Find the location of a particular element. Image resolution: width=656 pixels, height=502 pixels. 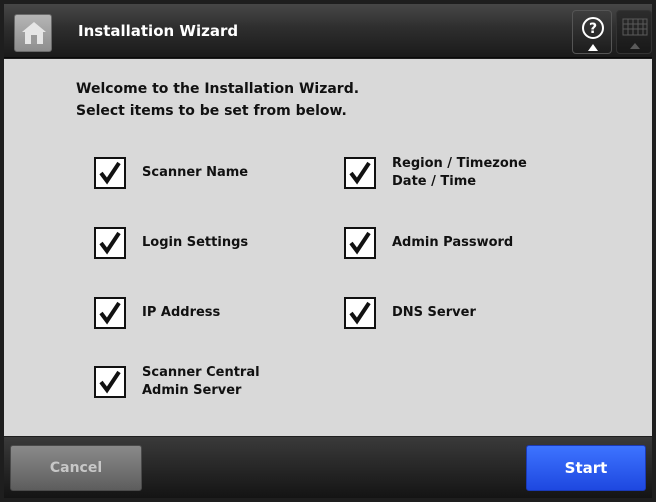

start-button: Start is located at coordinates (586, 468).